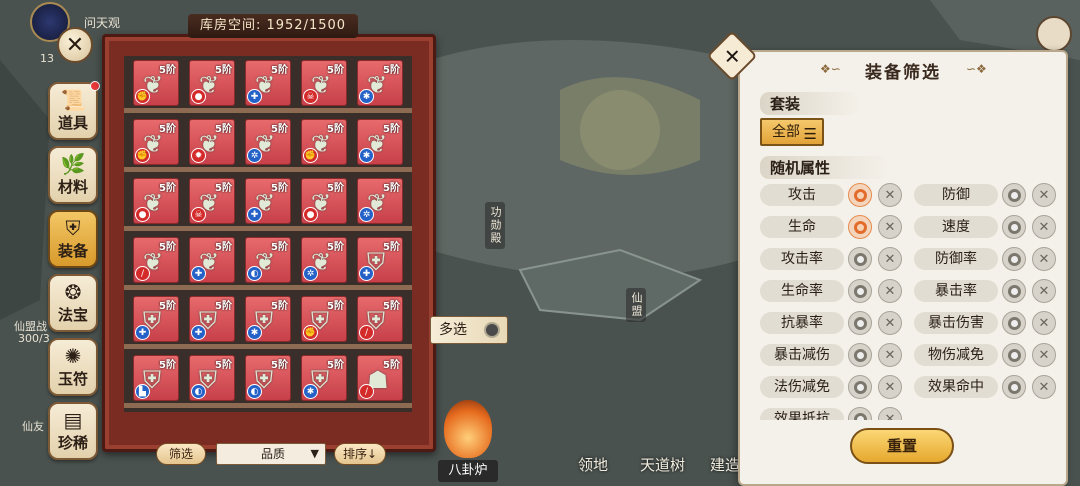 This screenshot has width=1080, height=486. What do you see at coordinates (142, 332) in the screenshot?
I see `cross-icon: ✚` at bounding box center [142, 332].